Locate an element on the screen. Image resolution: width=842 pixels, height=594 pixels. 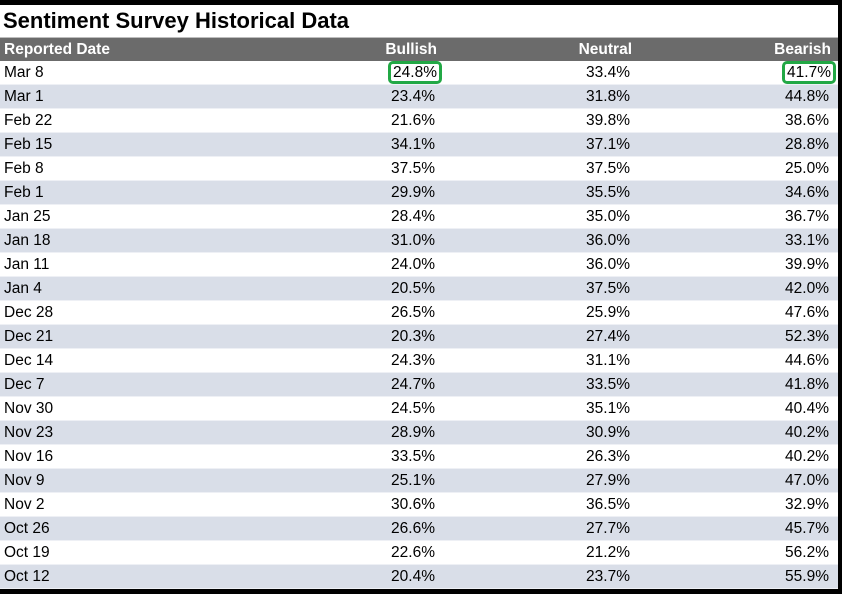
bearish-cell: 55.9% is located at coordinates (732, 577).